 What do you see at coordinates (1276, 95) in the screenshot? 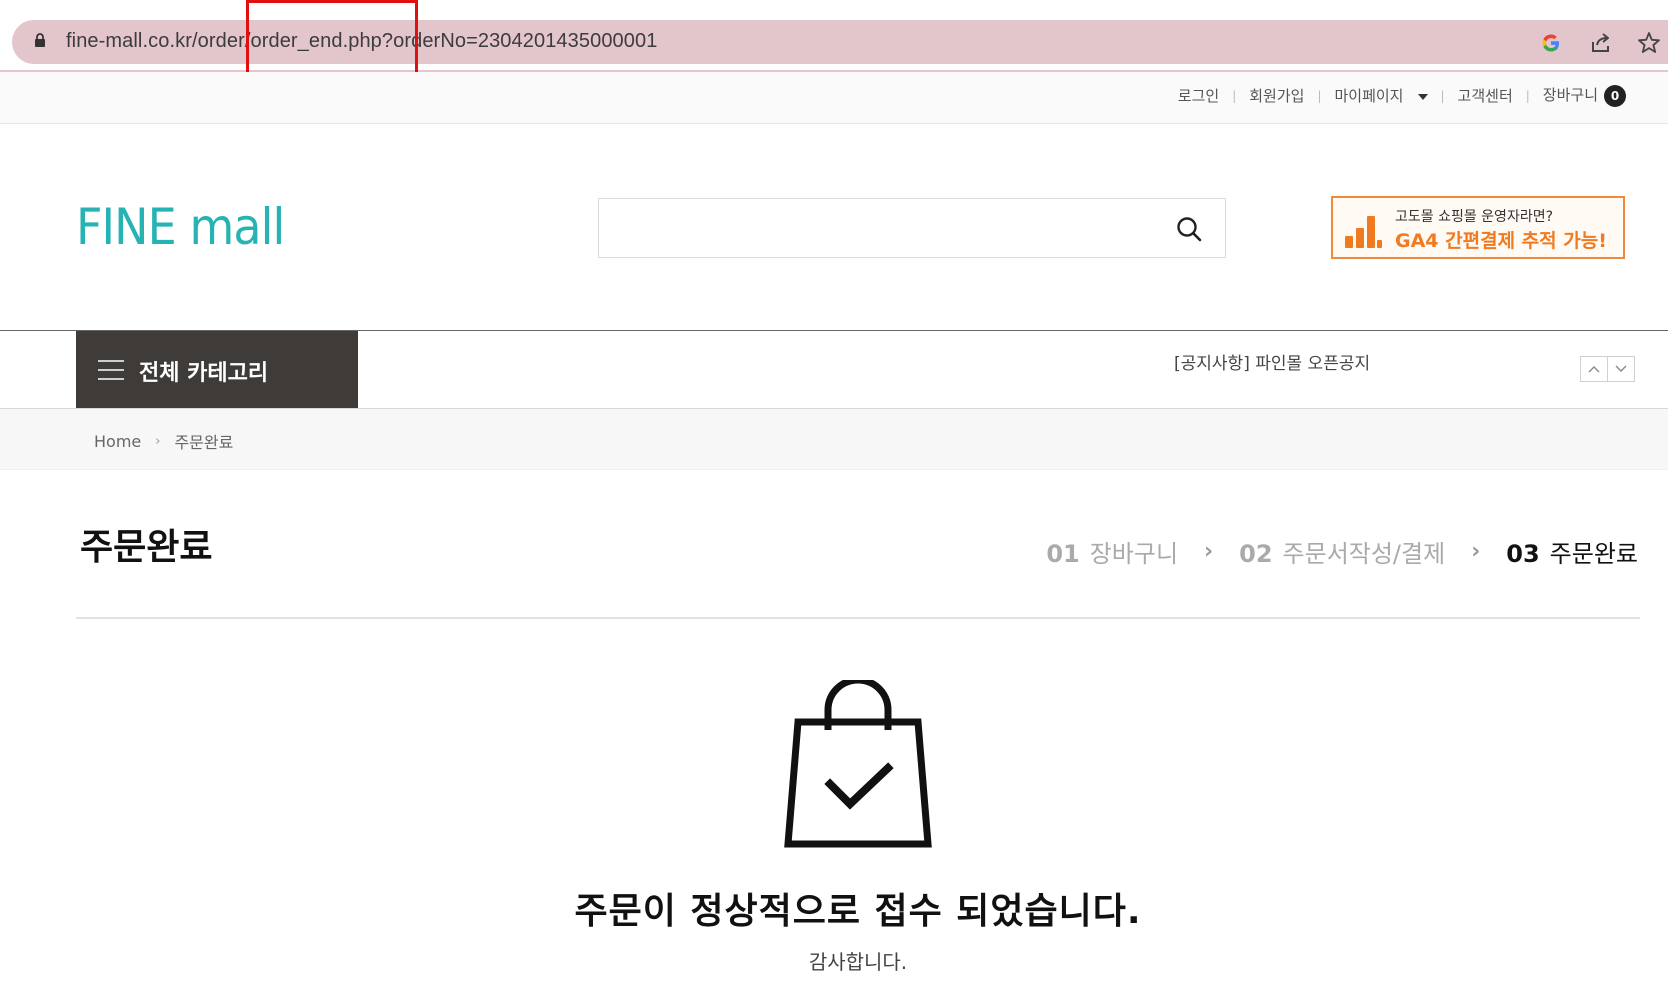
I see `signup-link: 회원가입` at bounding box center [1276, 95].